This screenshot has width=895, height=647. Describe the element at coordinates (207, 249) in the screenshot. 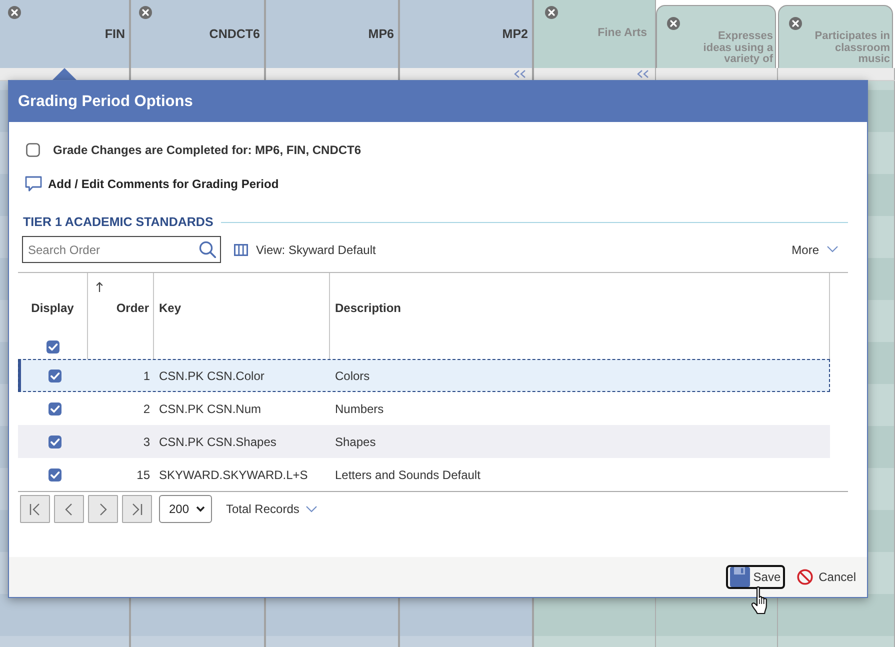

I see `search-icon` at that location.